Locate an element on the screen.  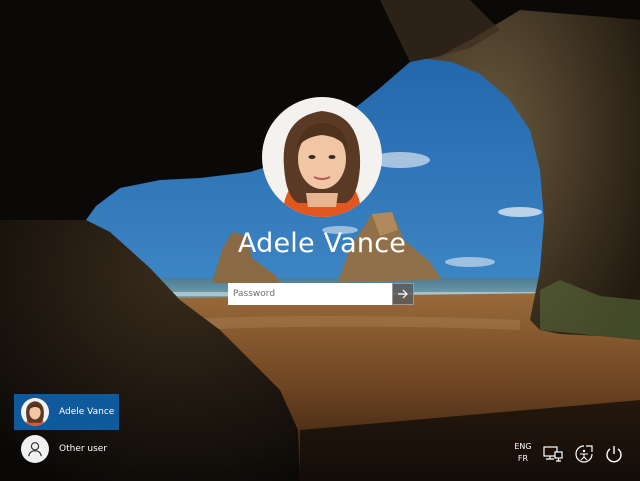
user-item-other-user: Other user is located at coordinates (66, 449).